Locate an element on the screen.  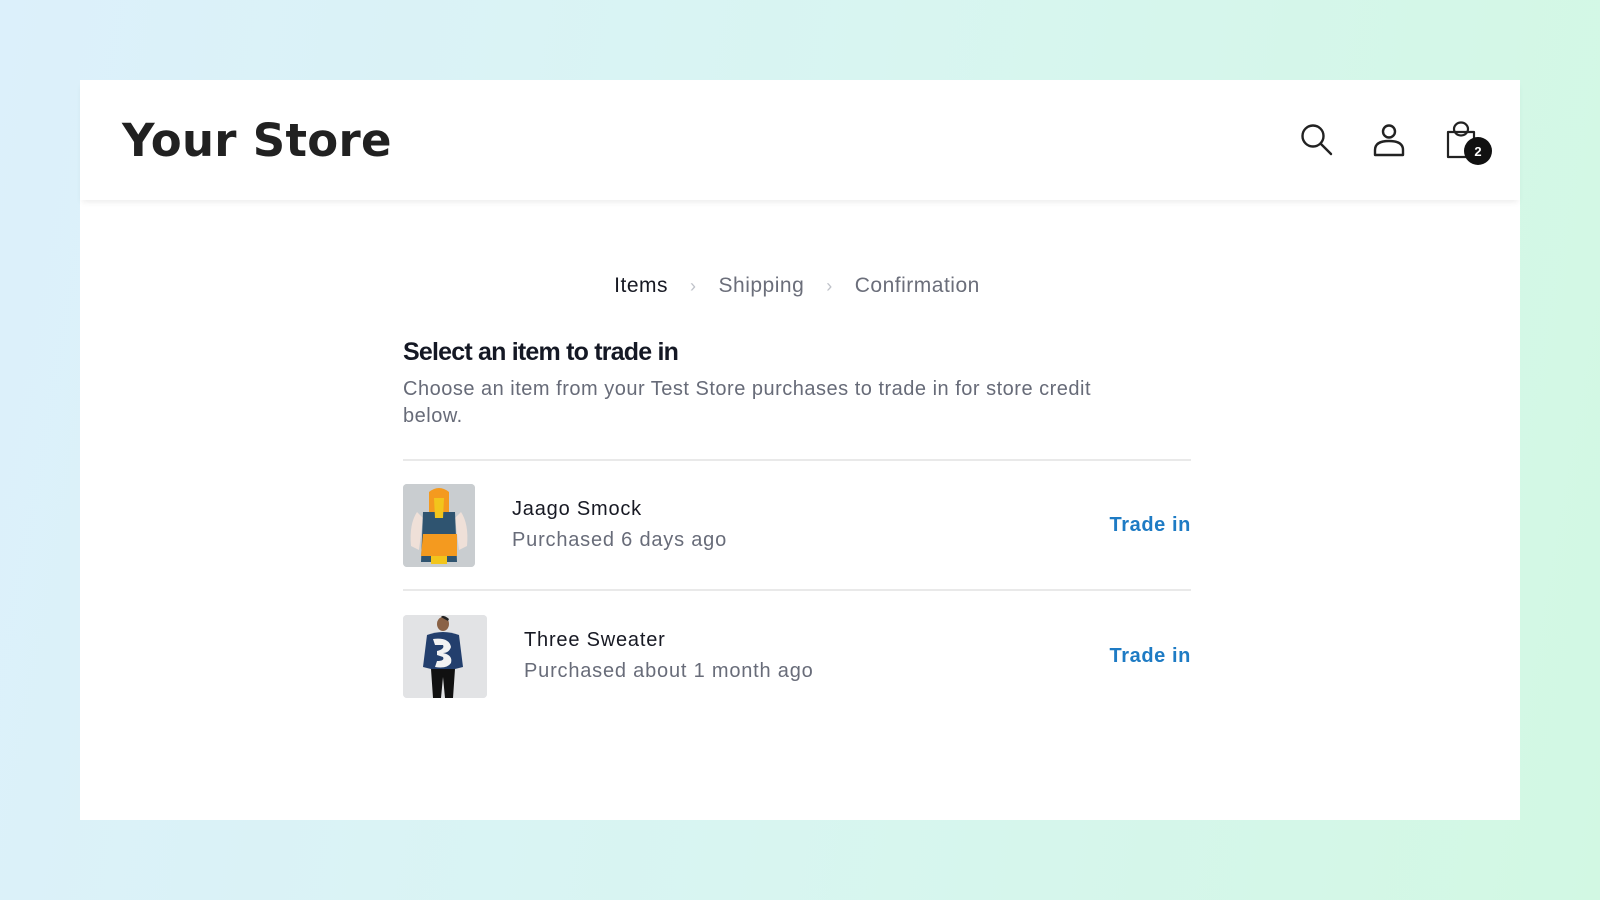
store-logo-title: Your Store is located at coordinates (257, 140).